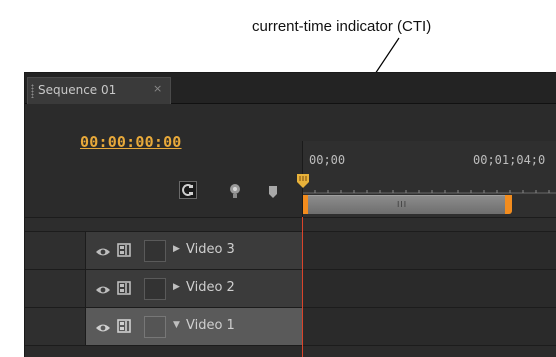  I want to click on panel-tabstrip: Sequence 01 ×, so click(290, 88).